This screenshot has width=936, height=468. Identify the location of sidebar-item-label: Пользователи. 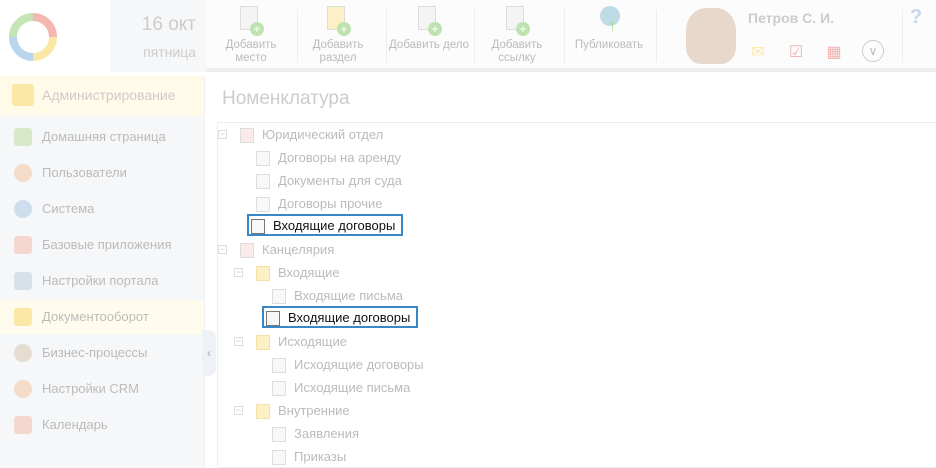
(84, 172).